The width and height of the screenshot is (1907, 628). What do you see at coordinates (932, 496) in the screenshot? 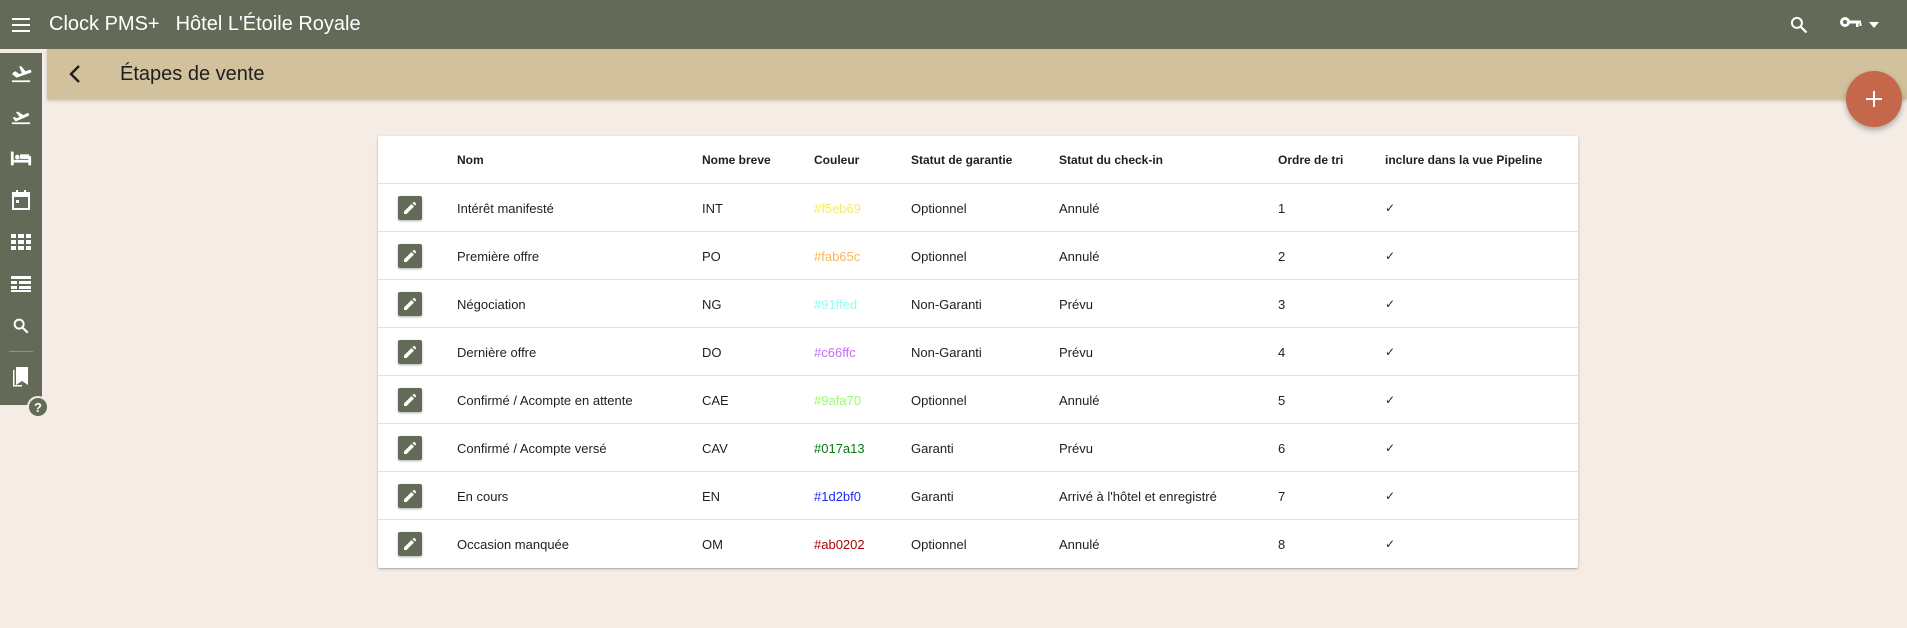
I see `stage-guarantee-status: Garanti` at bounding box center [932, 496].